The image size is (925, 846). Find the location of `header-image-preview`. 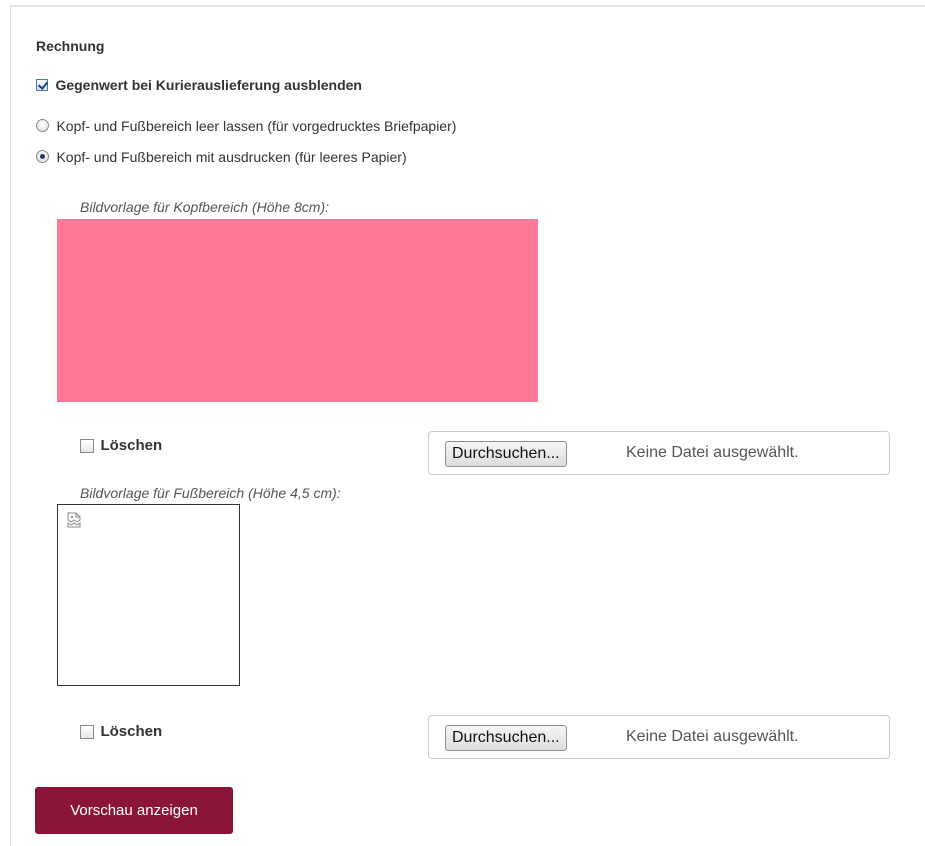

header-image-preview is located at coordinates (297, 310).